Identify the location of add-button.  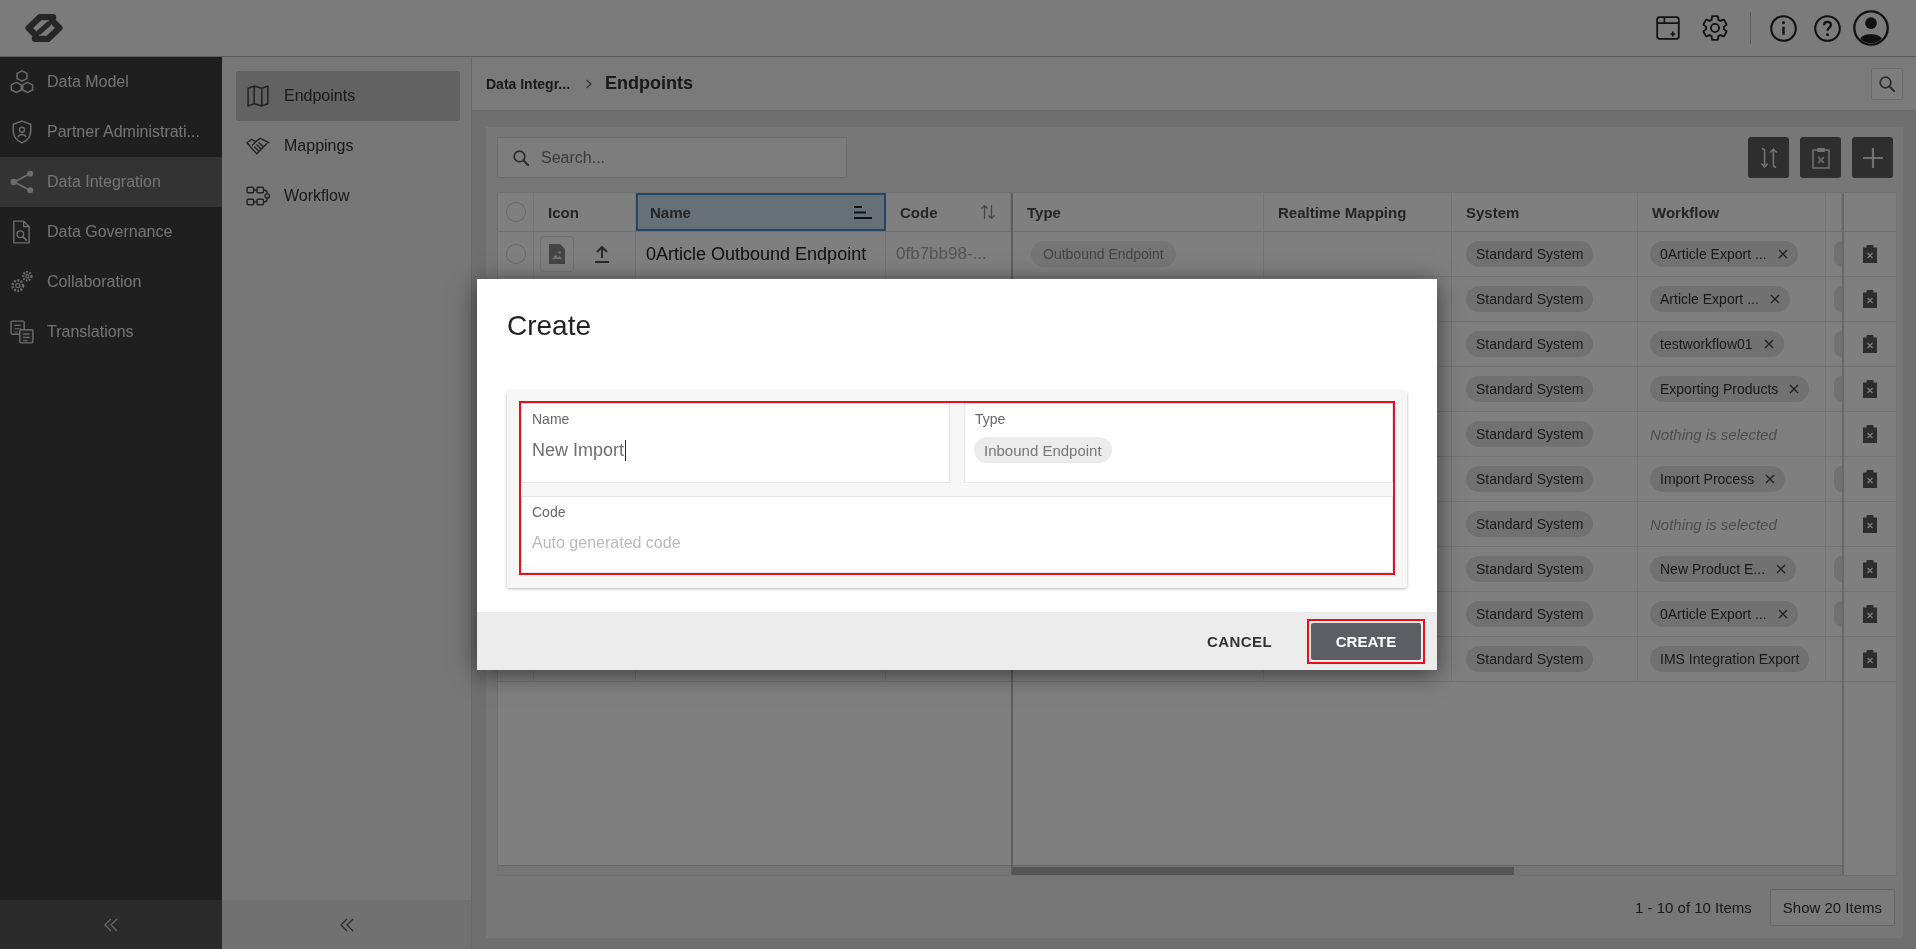
(1872, 157).